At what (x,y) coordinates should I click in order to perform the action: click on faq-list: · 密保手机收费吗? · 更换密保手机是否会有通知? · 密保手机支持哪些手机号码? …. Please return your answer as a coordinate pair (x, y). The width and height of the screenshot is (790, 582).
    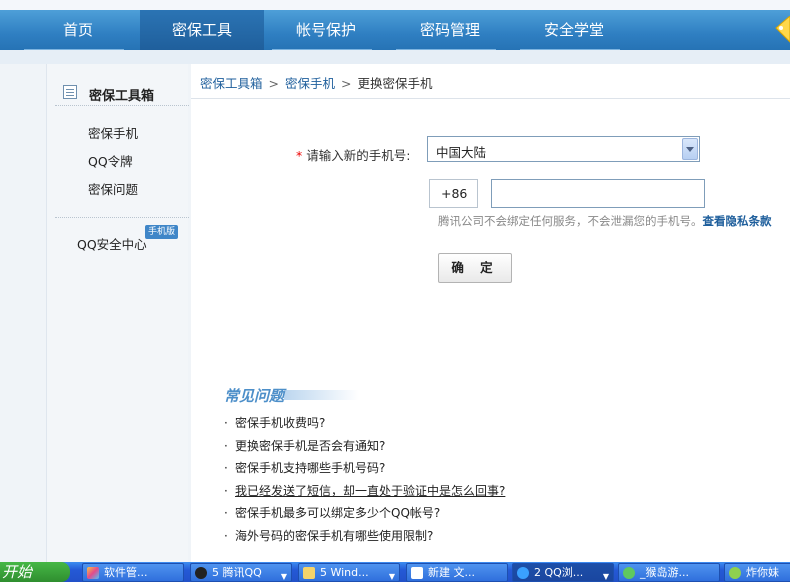
    Looking at the image, I should click on (364, 482).